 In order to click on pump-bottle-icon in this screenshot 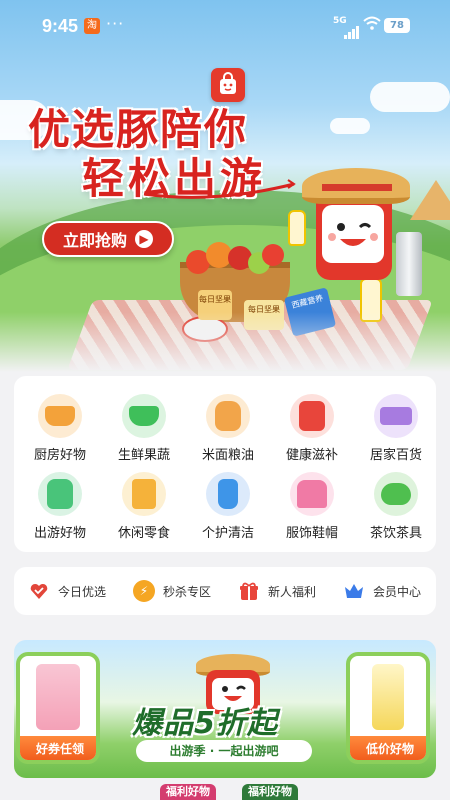, I will do `click(228, 494)`.